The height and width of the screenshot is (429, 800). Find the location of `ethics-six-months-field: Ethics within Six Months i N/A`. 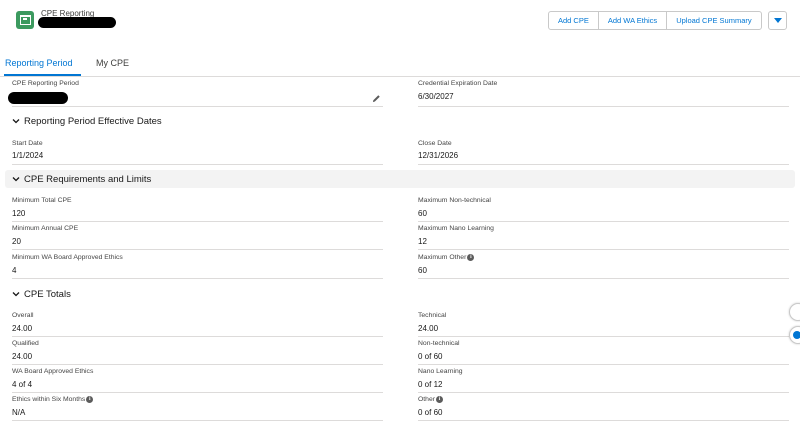

ethics-six-months-field: Ethics within Six Months i N/A is located at coordinates (197, 408).